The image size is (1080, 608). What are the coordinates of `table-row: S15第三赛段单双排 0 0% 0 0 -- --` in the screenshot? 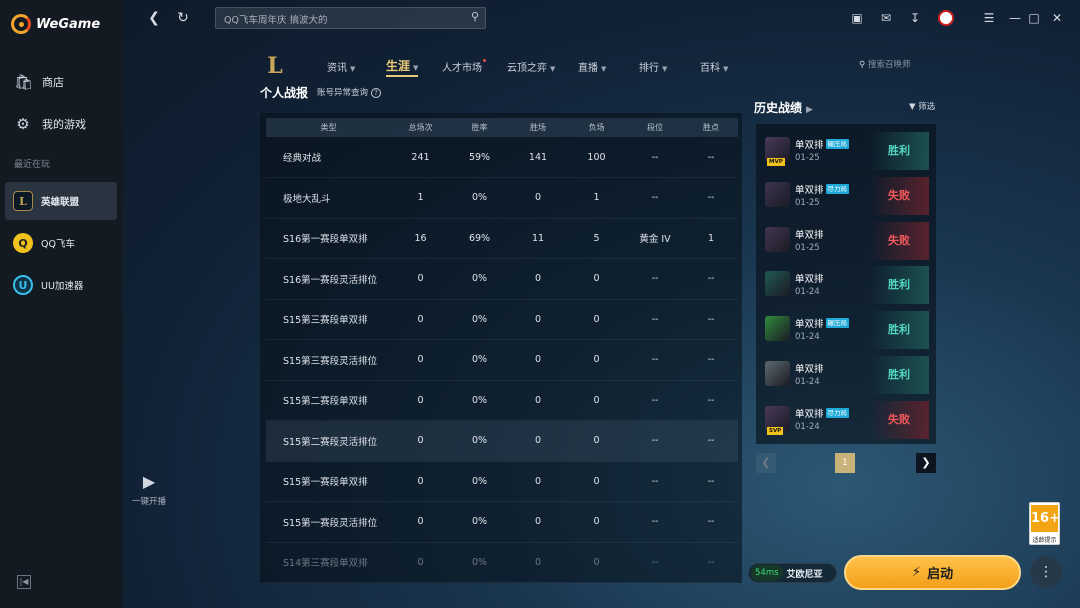 It's located at (502, 319).